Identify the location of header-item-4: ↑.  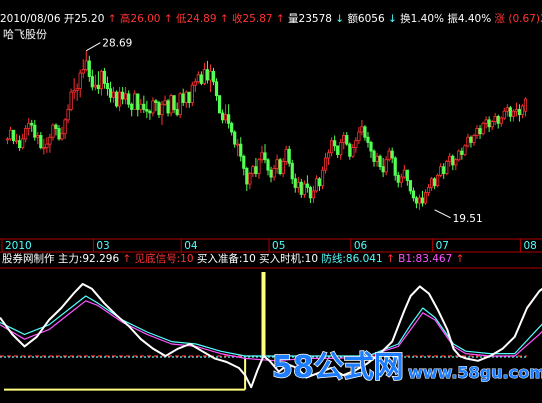
(170, 19).